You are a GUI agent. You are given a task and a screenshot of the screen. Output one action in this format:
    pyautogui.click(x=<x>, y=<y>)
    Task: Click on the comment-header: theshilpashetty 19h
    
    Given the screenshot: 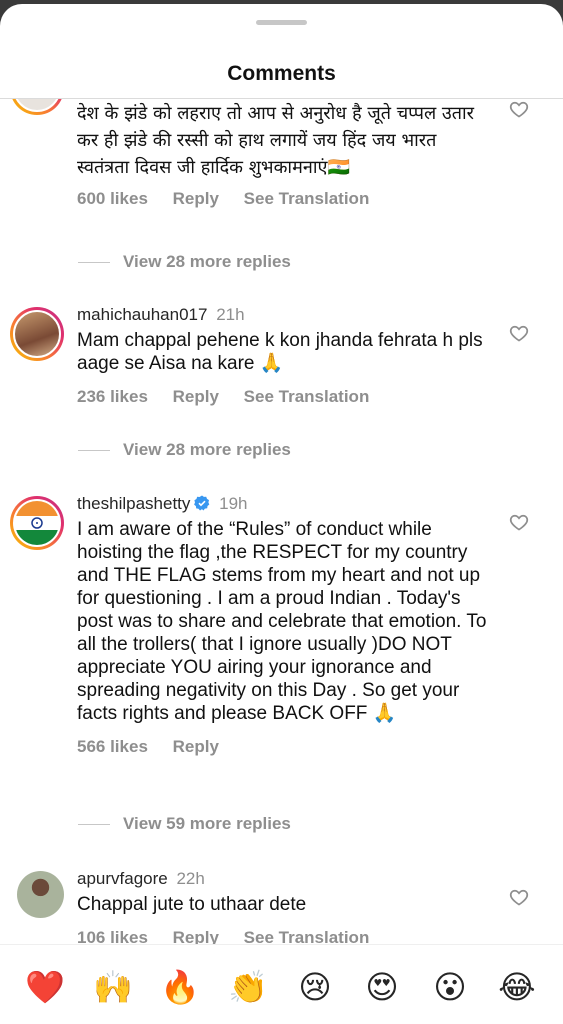 What is the action you would take?
    pyautogui.click(x=283, y=504)
    